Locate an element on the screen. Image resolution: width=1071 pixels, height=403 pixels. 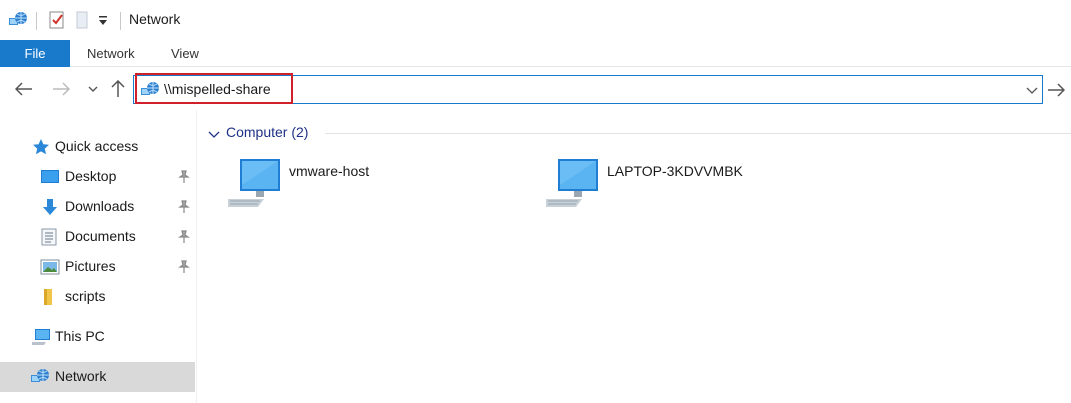
tab-view: View is located at coordinates (185, 53).